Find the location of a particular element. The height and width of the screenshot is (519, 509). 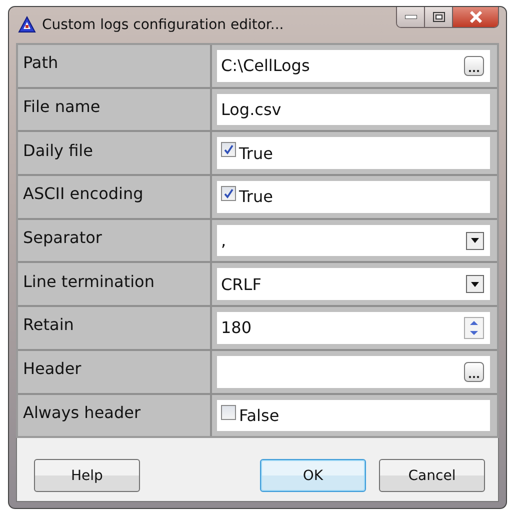

property-label: File name is located at coordinates (114, 109).